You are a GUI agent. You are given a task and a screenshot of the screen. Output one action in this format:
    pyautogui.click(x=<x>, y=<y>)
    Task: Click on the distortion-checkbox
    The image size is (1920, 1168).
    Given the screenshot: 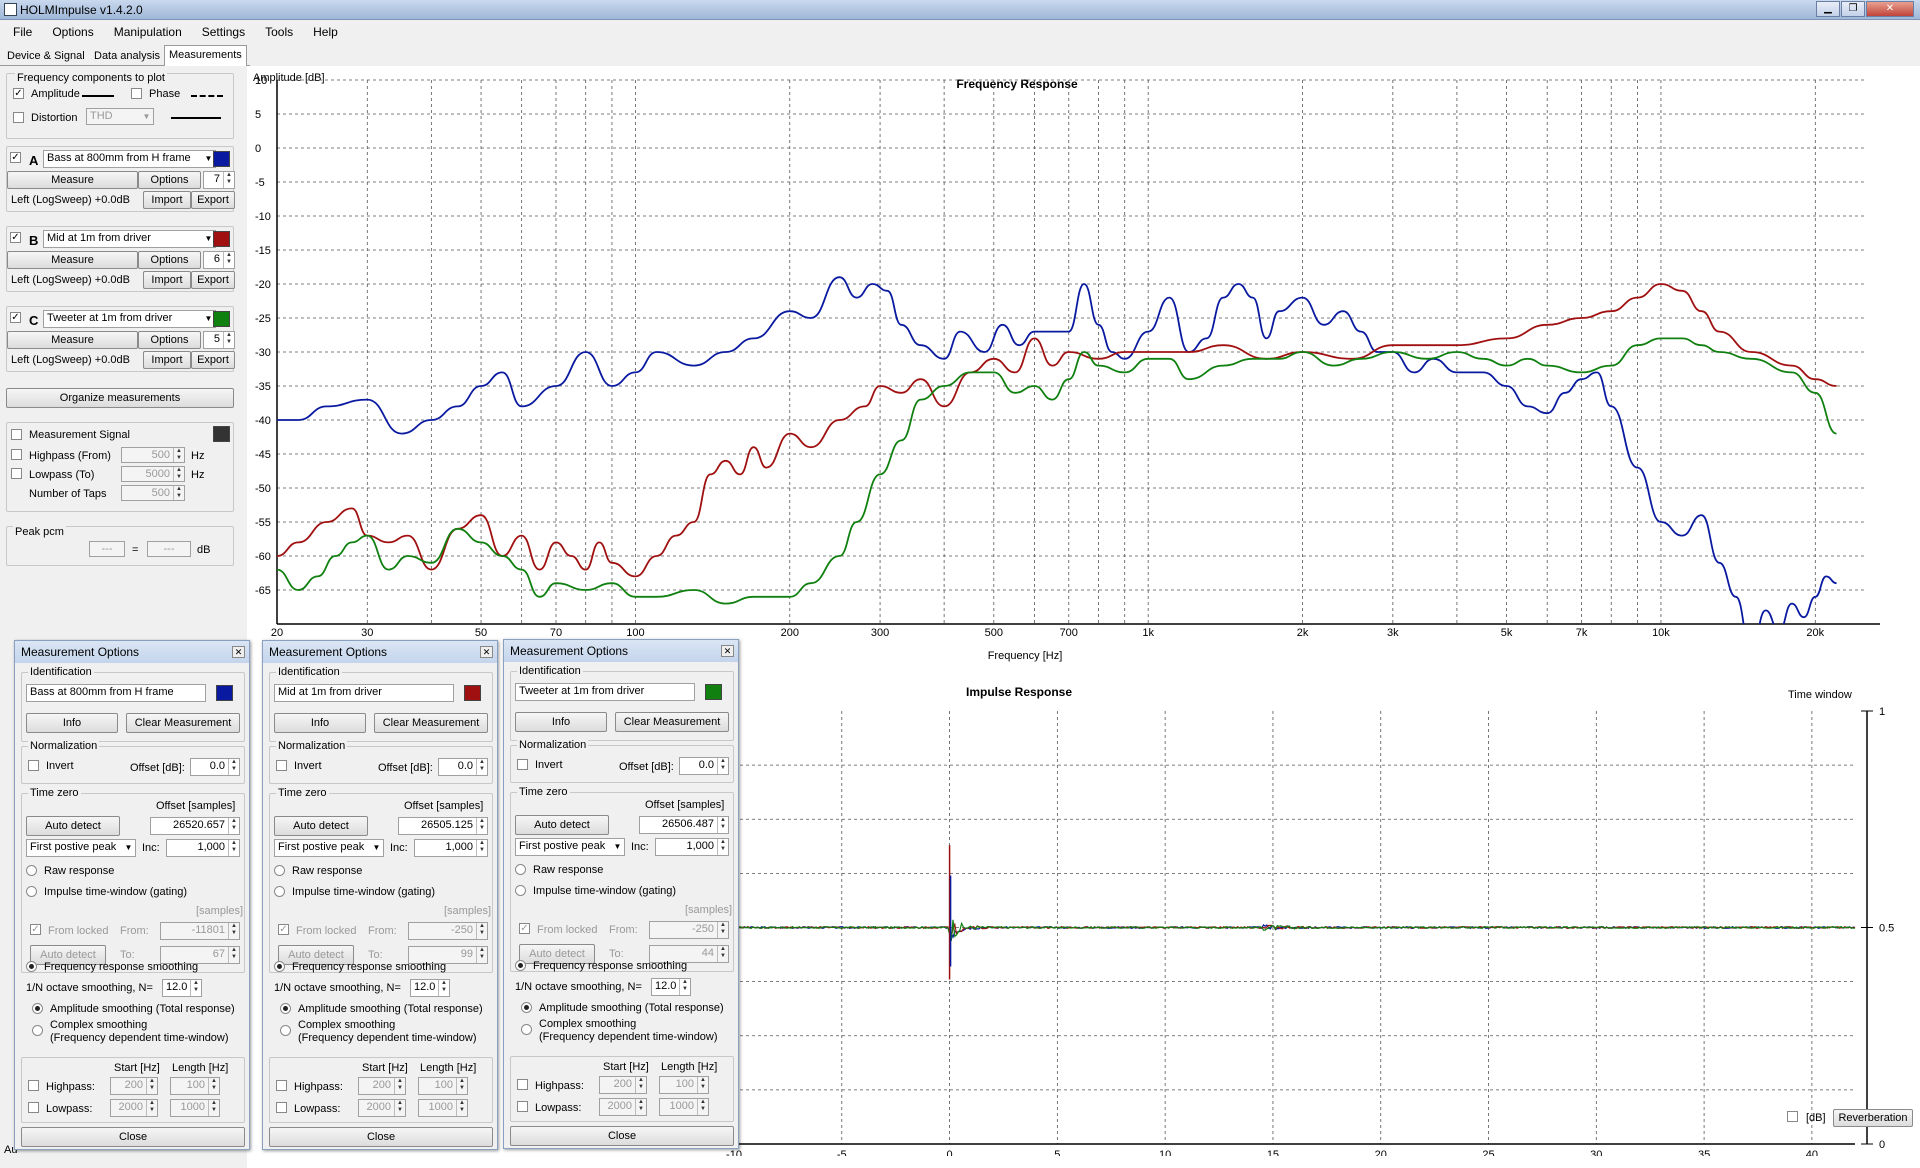 What is the action you would take?
    pyautogui.click(x=18, y=117)
    